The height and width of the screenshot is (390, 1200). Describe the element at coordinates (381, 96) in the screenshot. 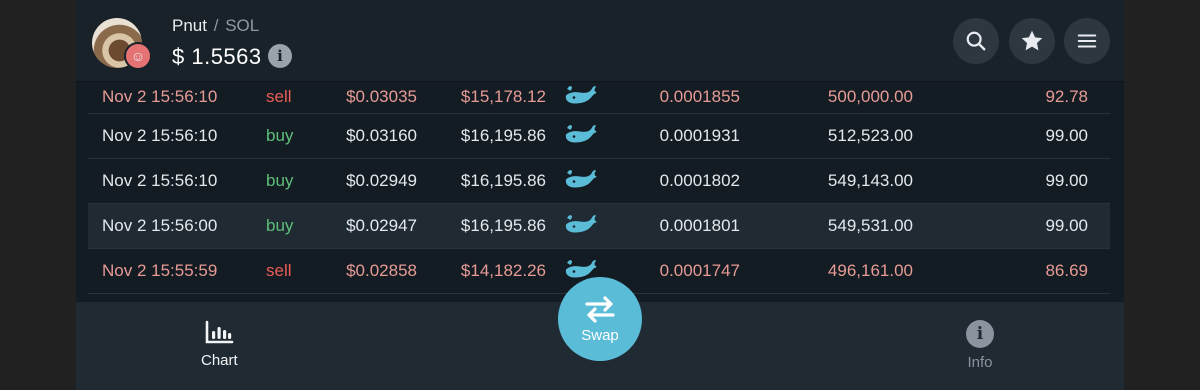

I see `trade-price: $0.03035` at that location.